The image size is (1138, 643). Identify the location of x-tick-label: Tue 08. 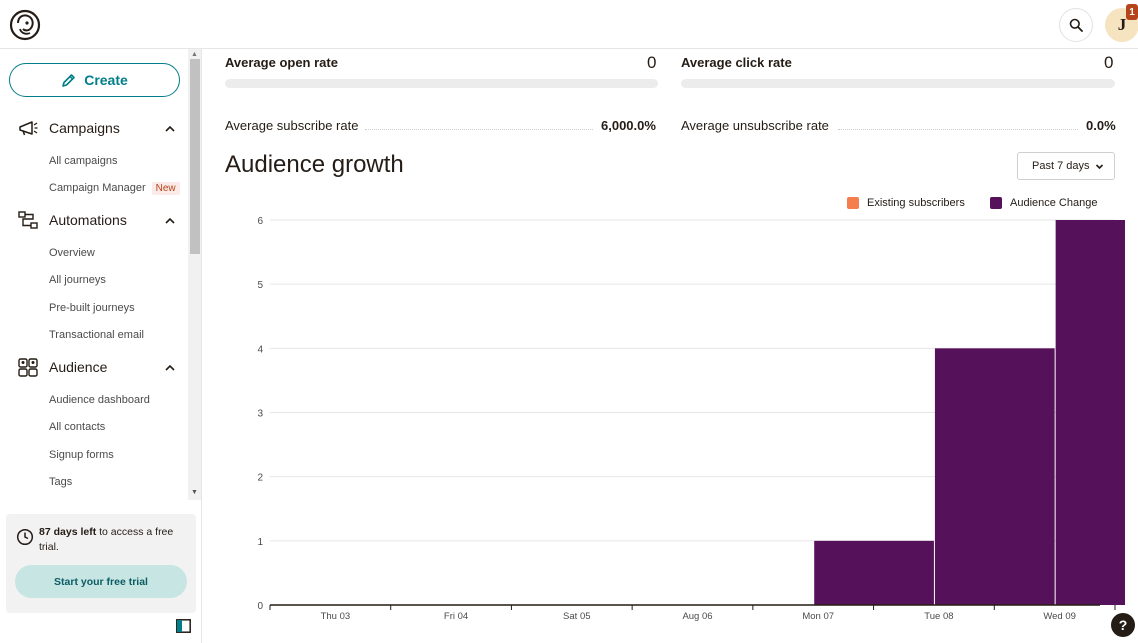
(938, 616).